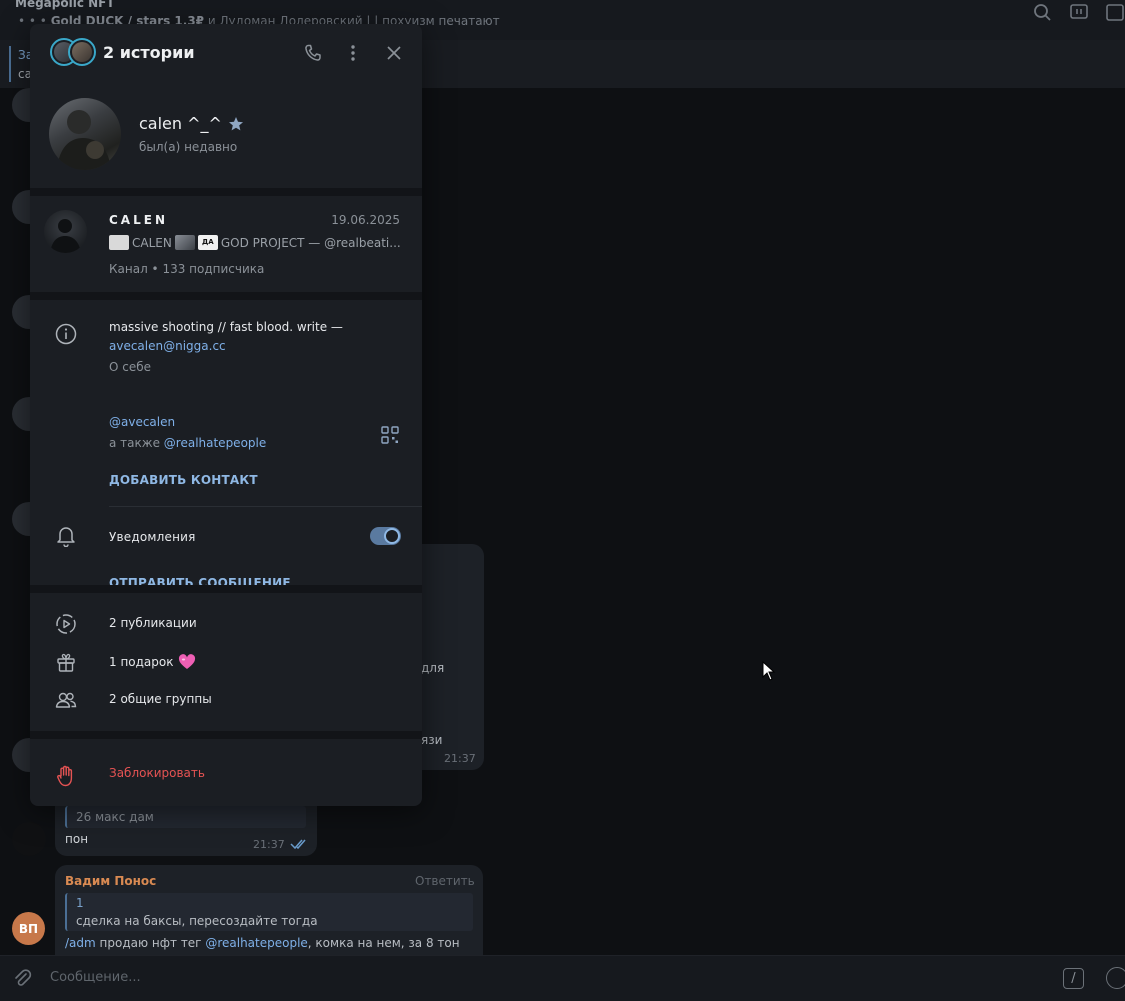  I want to click on notifications-toggle, so click(385, 536).